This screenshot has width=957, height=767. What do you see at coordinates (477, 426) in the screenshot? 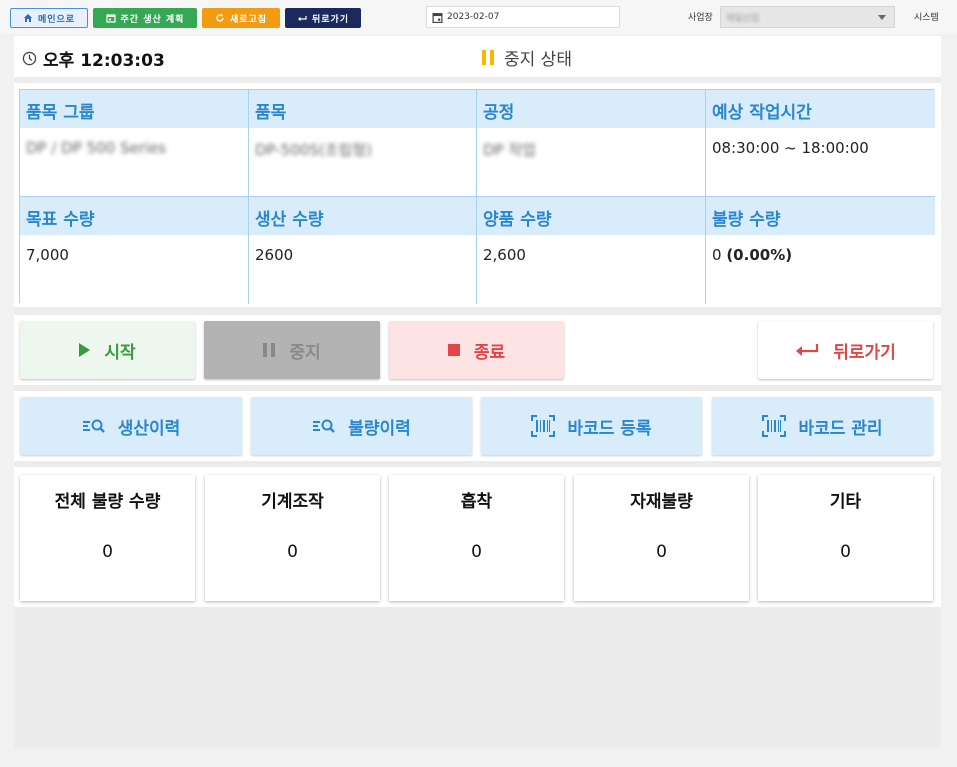
I see `history-bar: 생산이력 불량이력 바코드 등록 바코드 관리` at bounding box center [477, 426].